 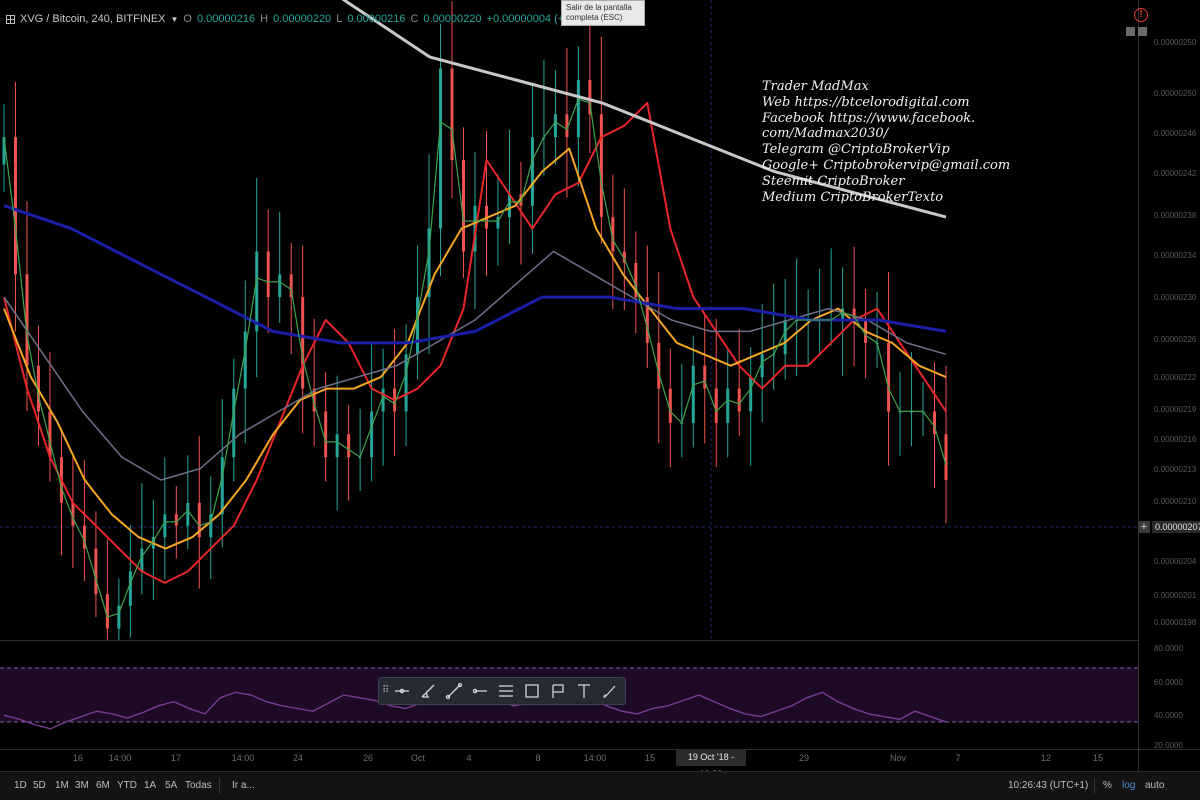 I want to click on info-line: com/Madmax2030/, so click(x=825, y=134).